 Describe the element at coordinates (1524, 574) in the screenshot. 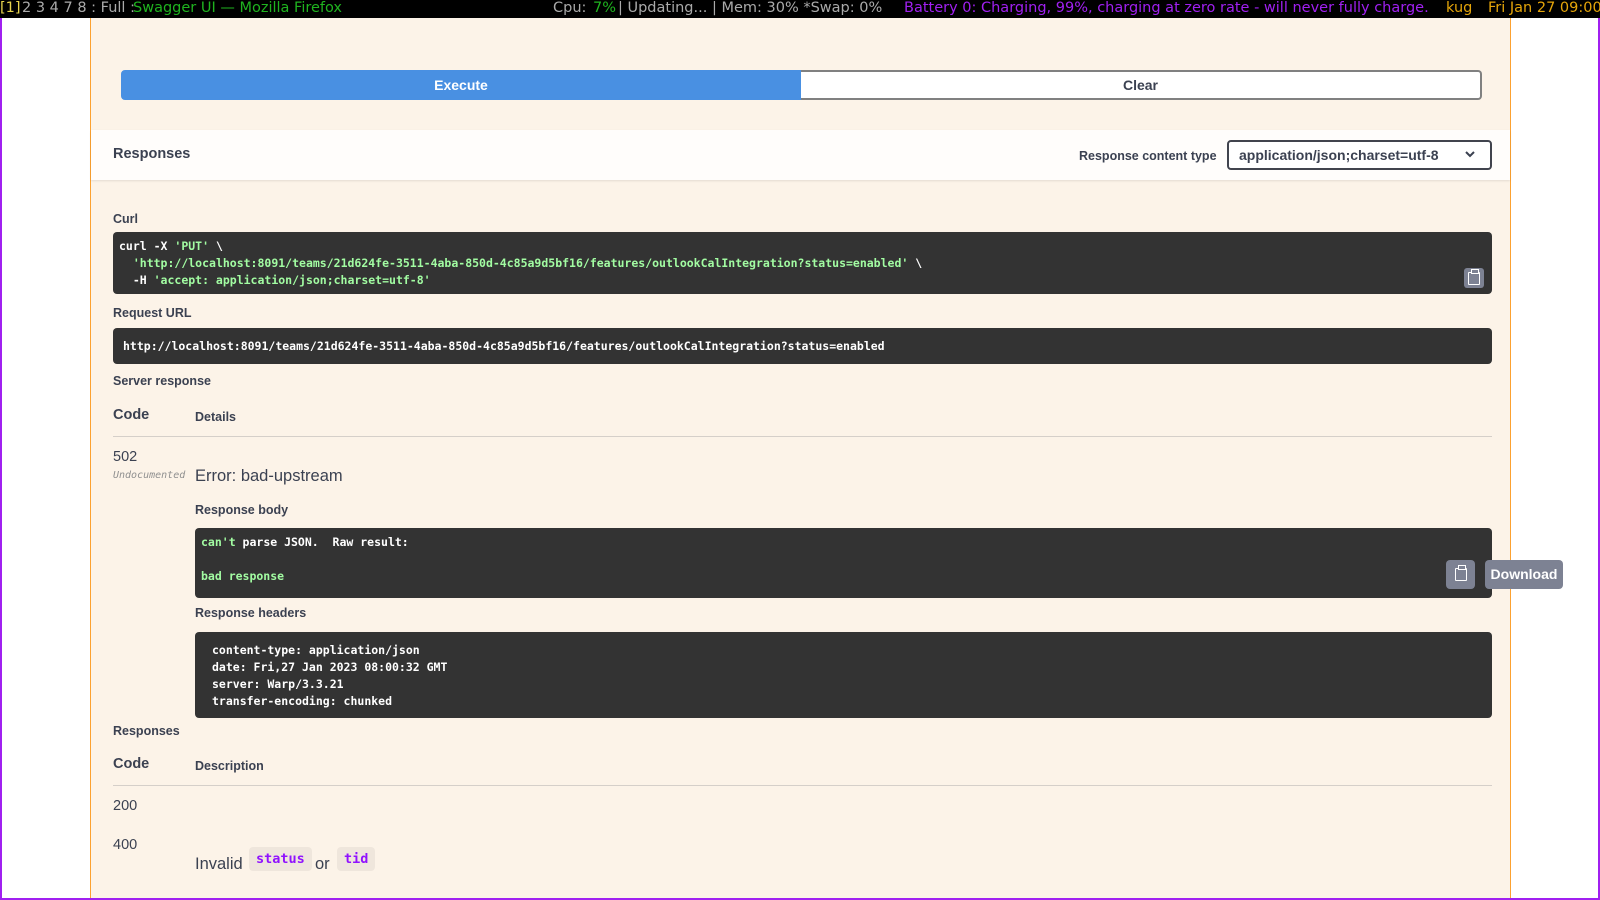

I see `download-button: Download` at that location.